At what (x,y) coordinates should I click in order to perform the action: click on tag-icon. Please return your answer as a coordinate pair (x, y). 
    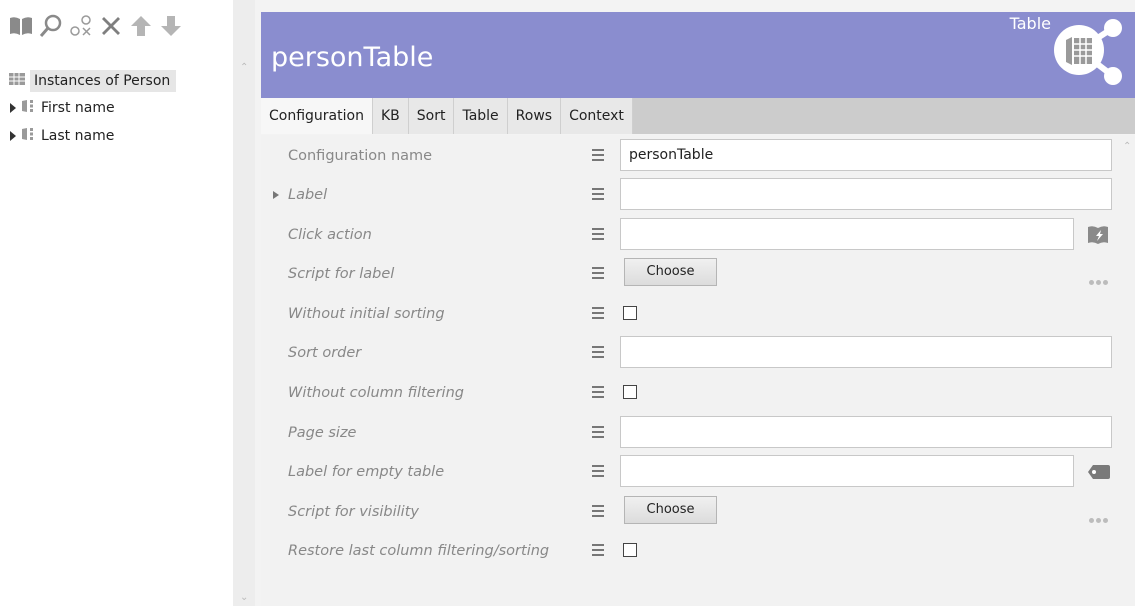
    Looking at the image, I should click on (1099, 474).